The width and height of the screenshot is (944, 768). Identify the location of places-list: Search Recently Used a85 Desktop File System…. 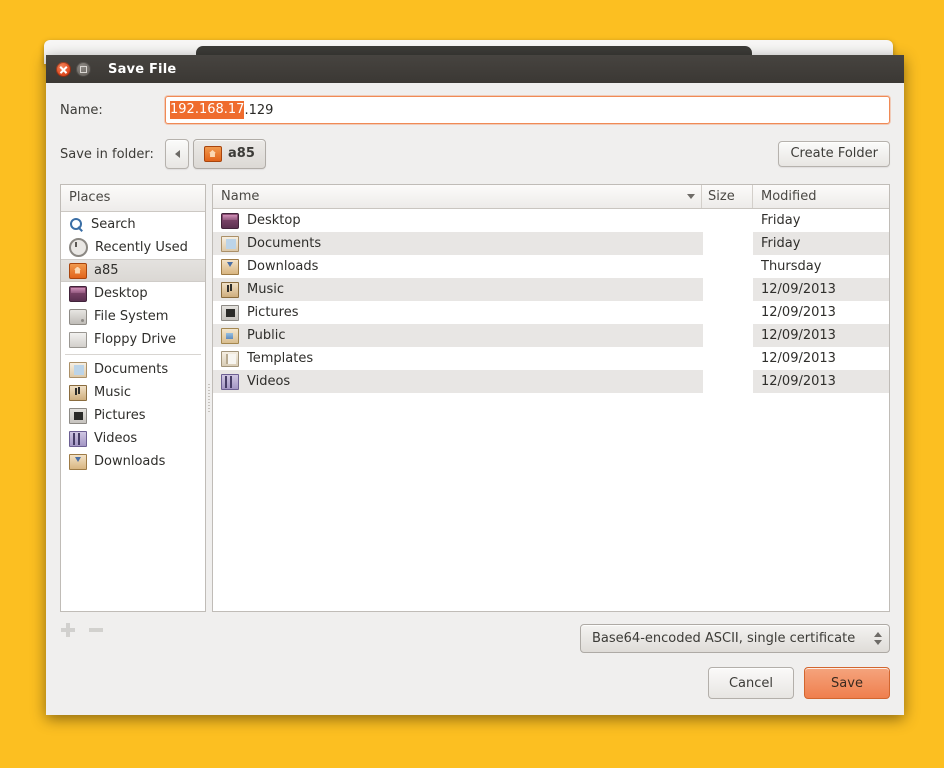
(133, 411).